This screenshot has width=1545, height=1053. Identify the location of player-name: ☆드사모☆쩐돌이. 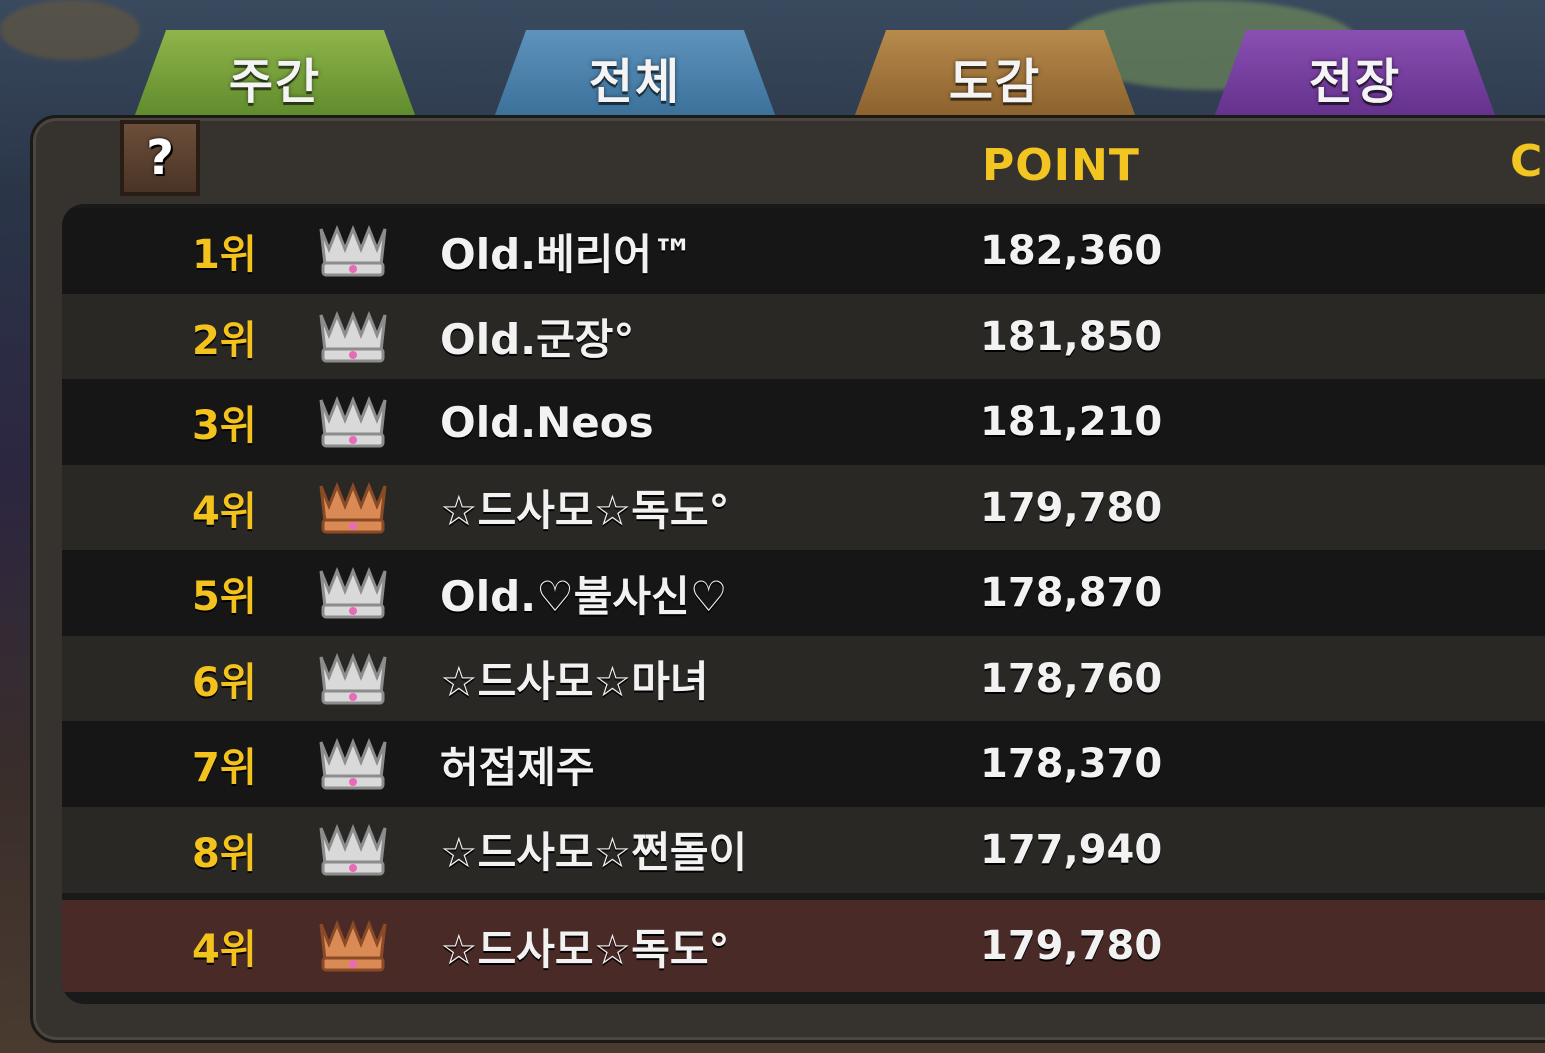
(594, 852).